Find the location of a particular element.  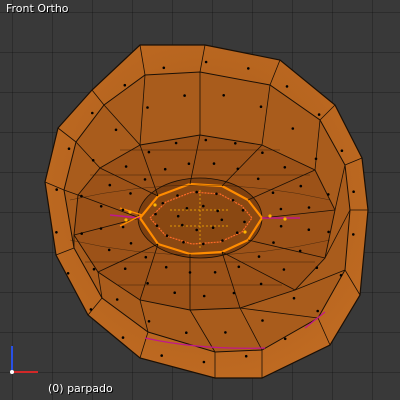

axis-gizmo-icon is located at coordinates (24, 360).